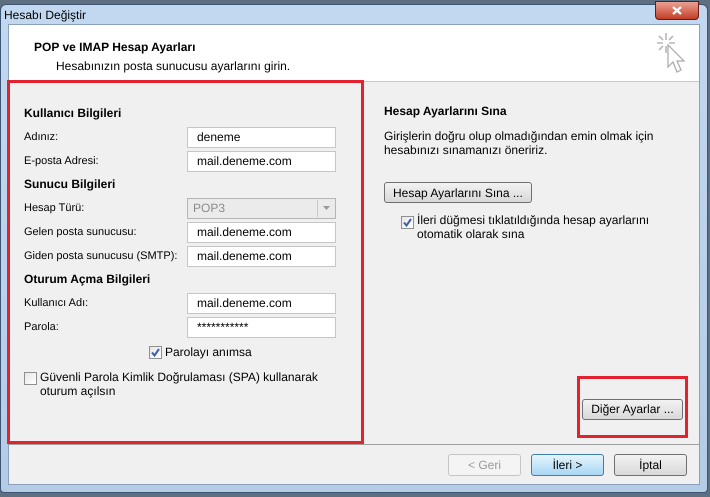  Describe the element at coordinates (57, 303) in the screenshot. I see `field-label: Kullanıcı Adı:` at that location.